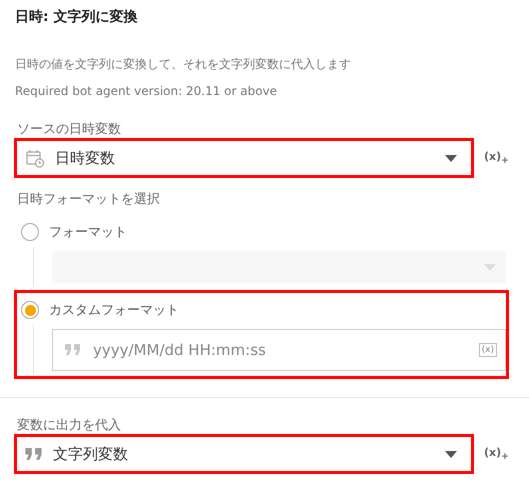 The image size is (529, 499). Describe the element at coordinates (183, 64) in the screenshot. I see `description: 日時の値を文字列に変換して、それを文字列変数に代入します` at that location.